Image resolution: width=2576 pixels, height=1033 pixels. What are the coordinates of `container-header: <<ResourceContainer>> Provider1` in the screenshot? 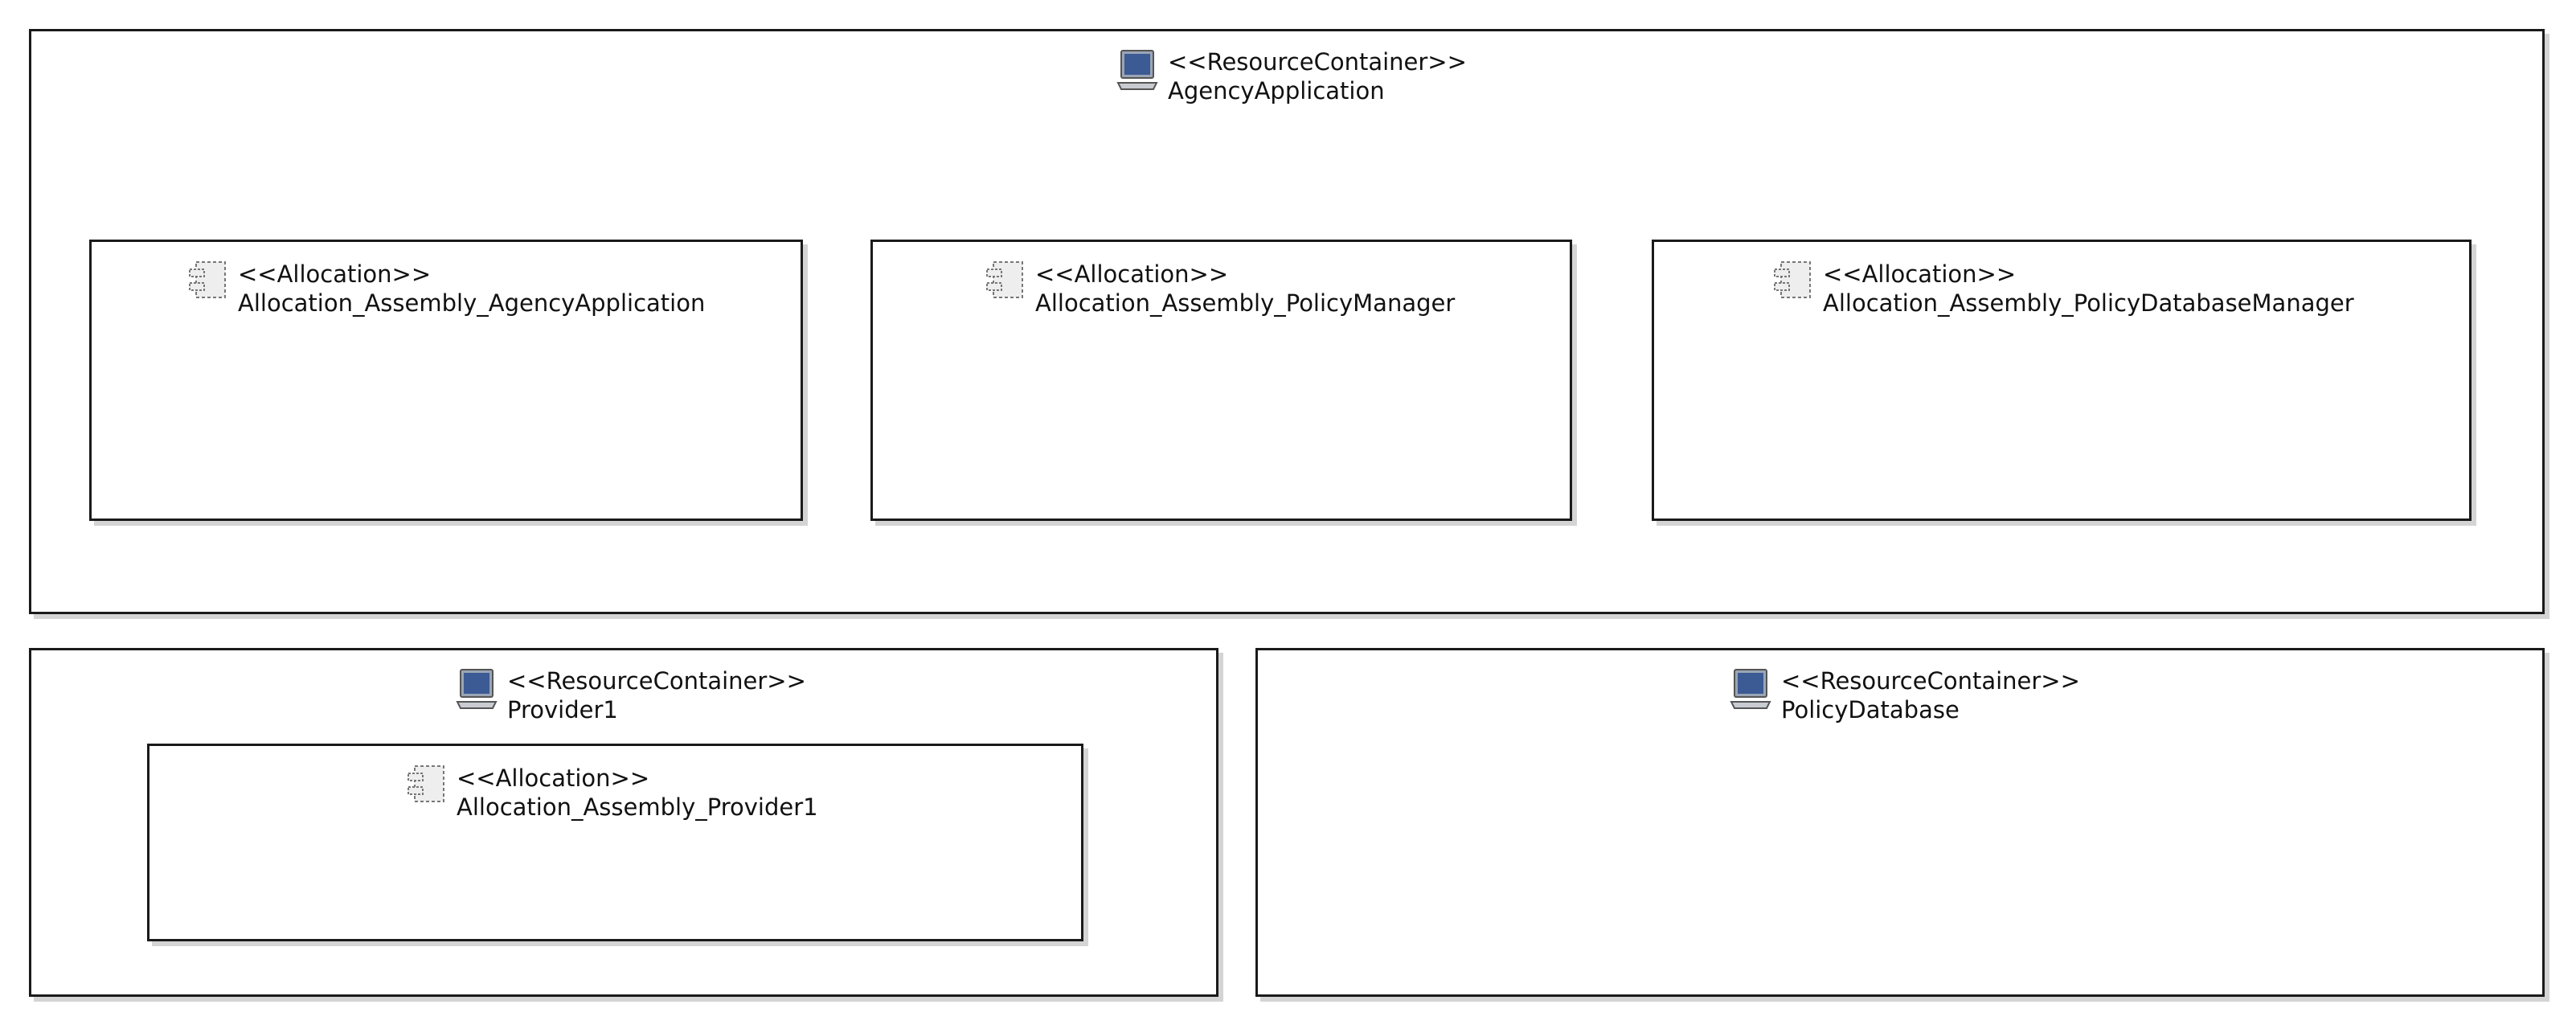 It's located at (631, 695).